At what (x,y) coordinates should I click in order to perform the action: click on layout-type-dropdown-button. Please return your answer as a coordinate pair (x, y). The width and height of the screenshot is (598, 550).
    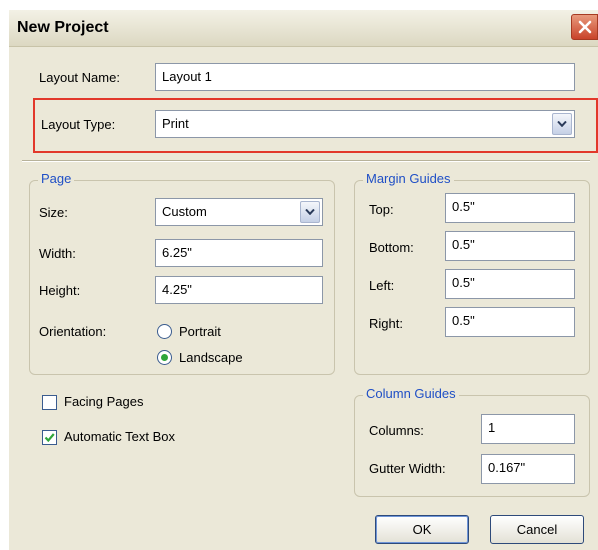
    Looking at the image, I should click on (562, 124).